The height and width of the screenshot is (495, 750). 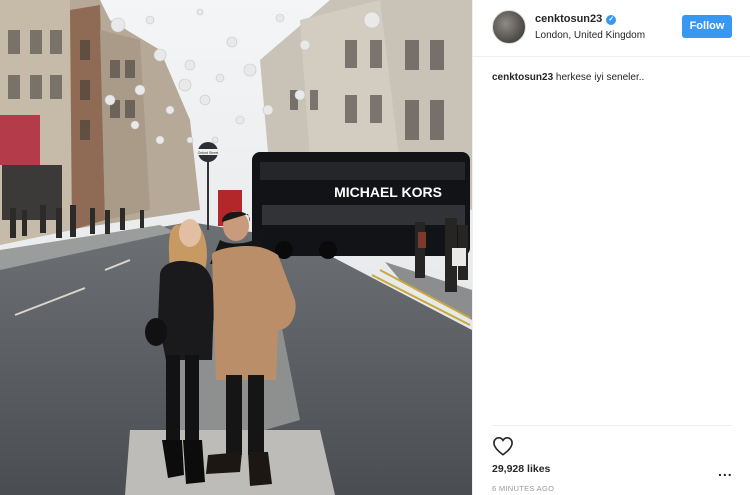 I want to click on username-link: cenktosun23 ✓, so click(x=576, y=19).